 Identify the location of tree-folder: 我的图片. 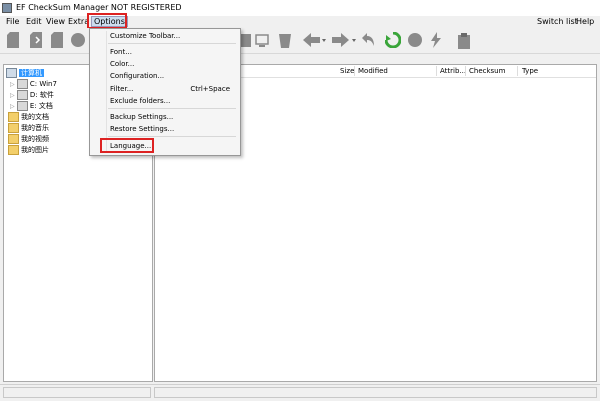
(28, 150).